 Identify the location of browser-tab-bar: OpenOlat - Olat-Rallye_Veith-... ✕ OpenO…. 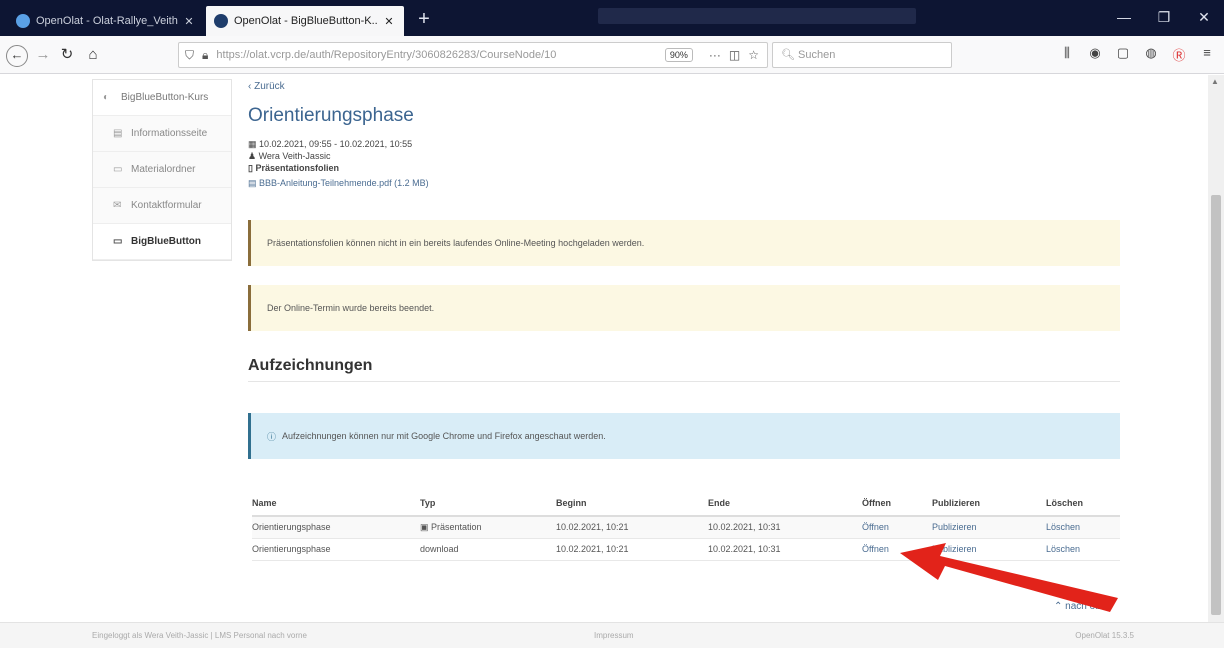
(612, 18).